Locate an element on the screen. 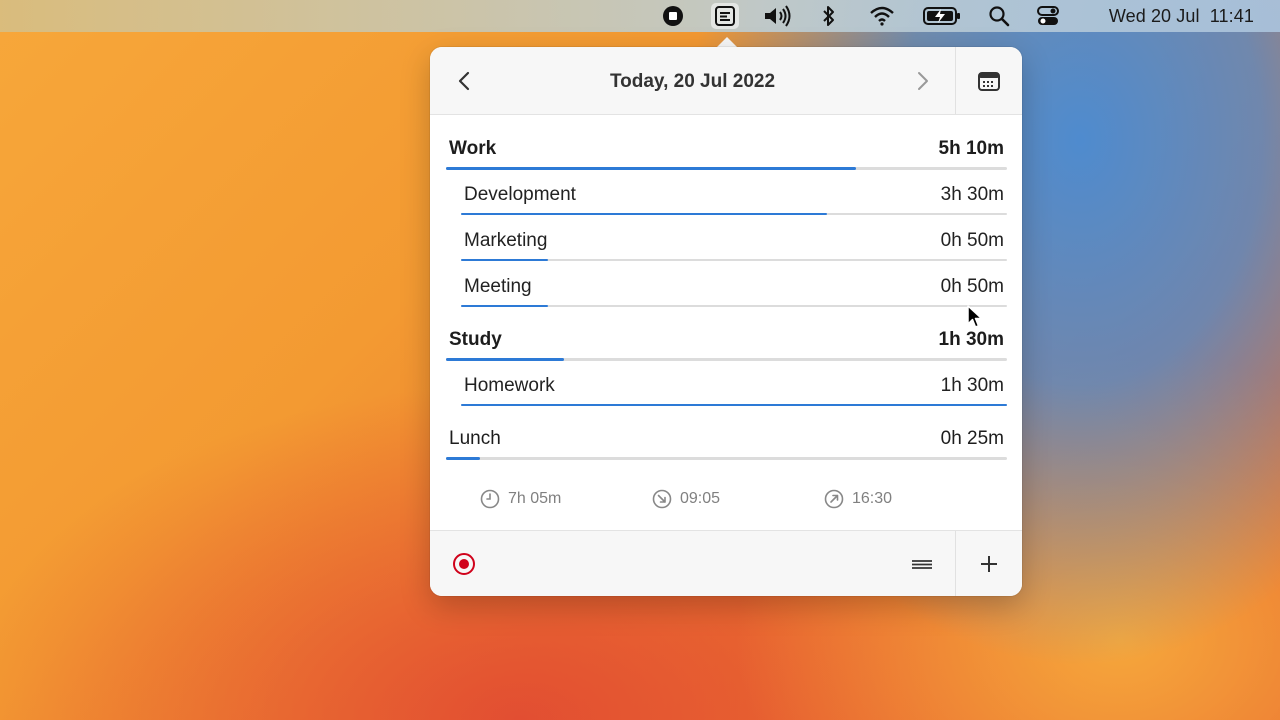 This screenshot has width=1280, height=720. hamburger-menu-icon is located at coordinates (922, 564).